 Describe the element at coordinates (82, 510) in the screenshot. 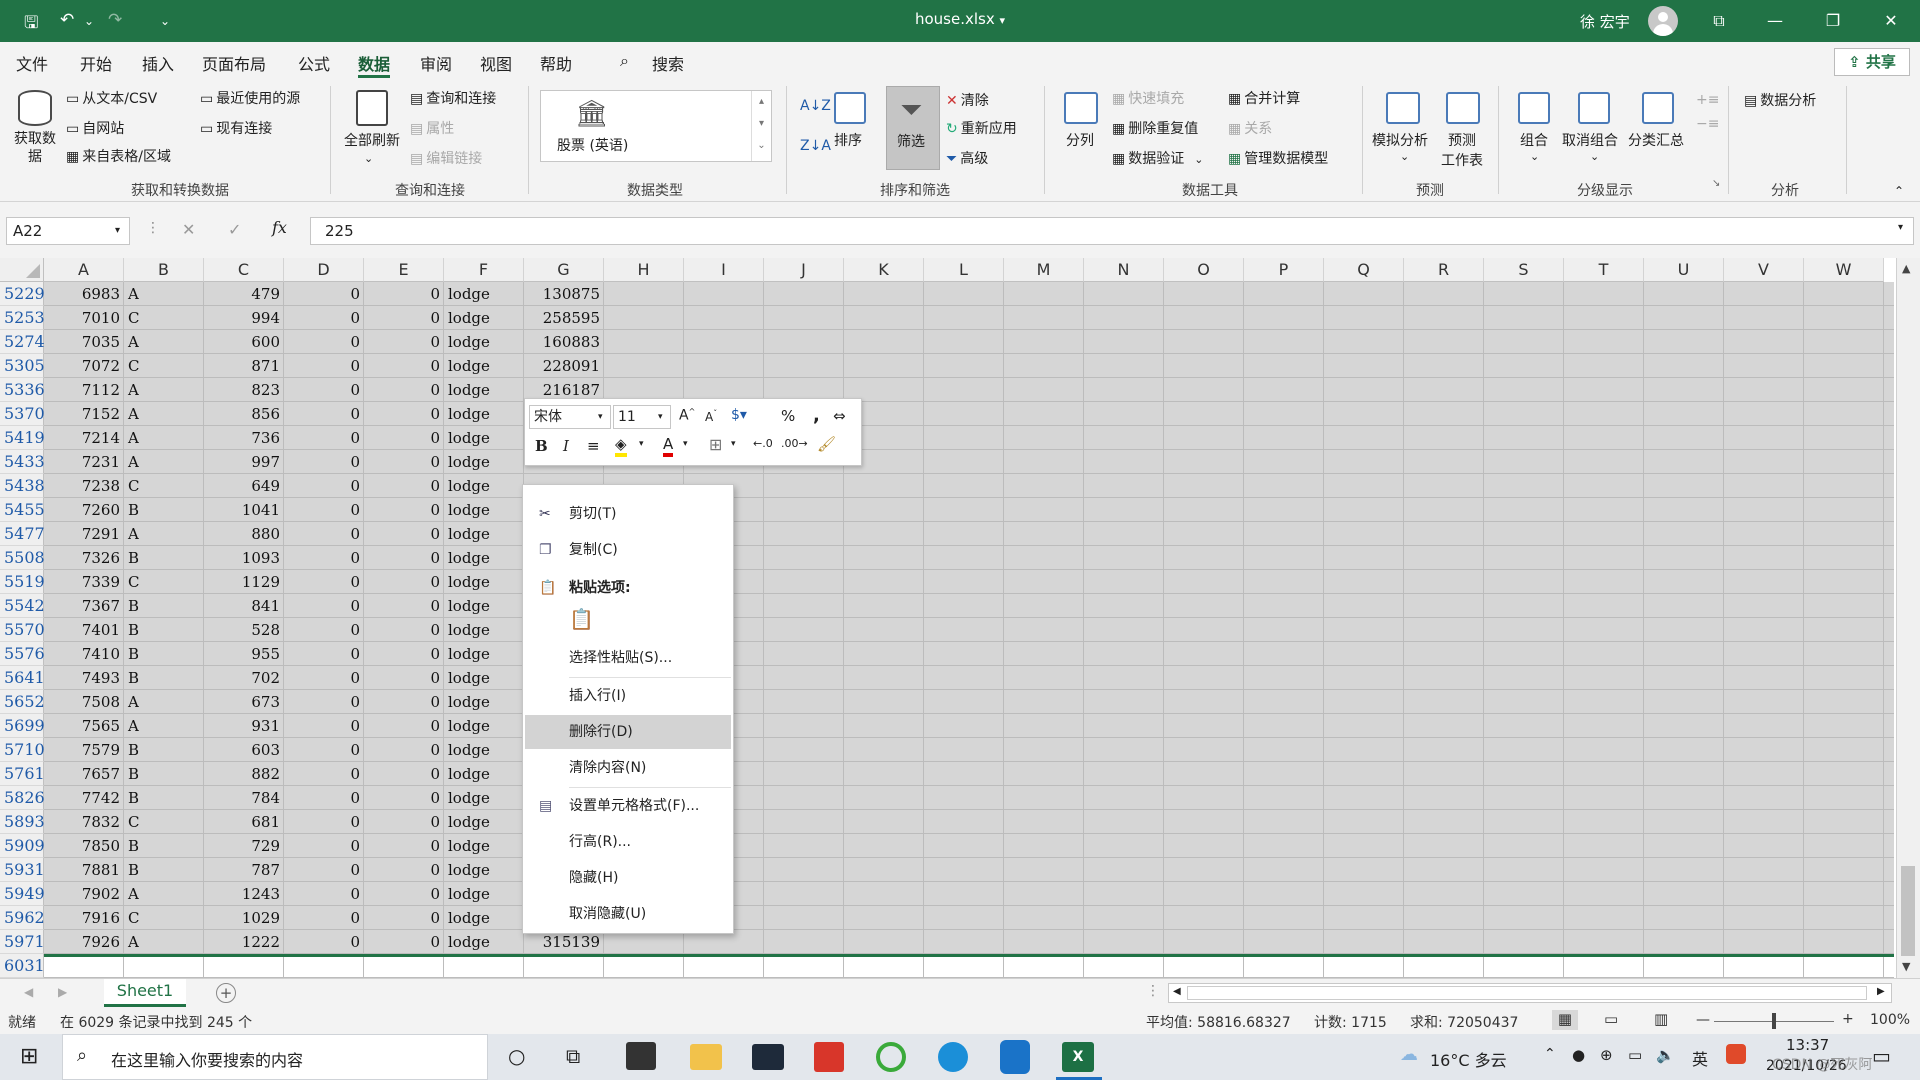

I see `cell-a: 7260` at that location.